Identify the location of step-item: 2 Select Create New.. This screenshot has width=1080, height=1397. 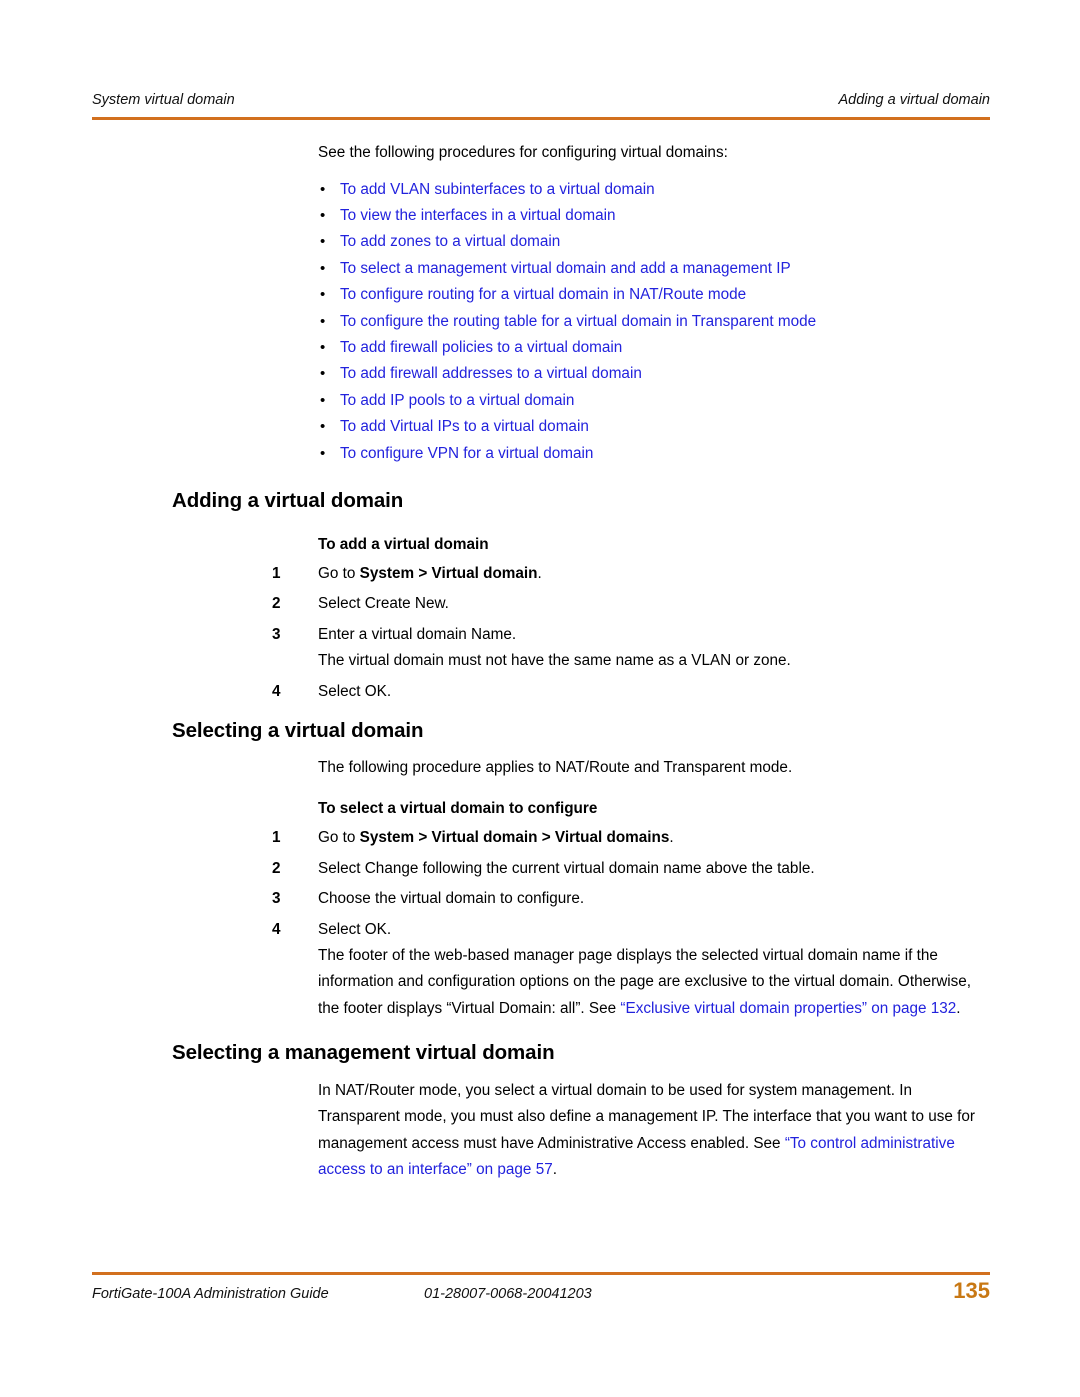
(540, 604).